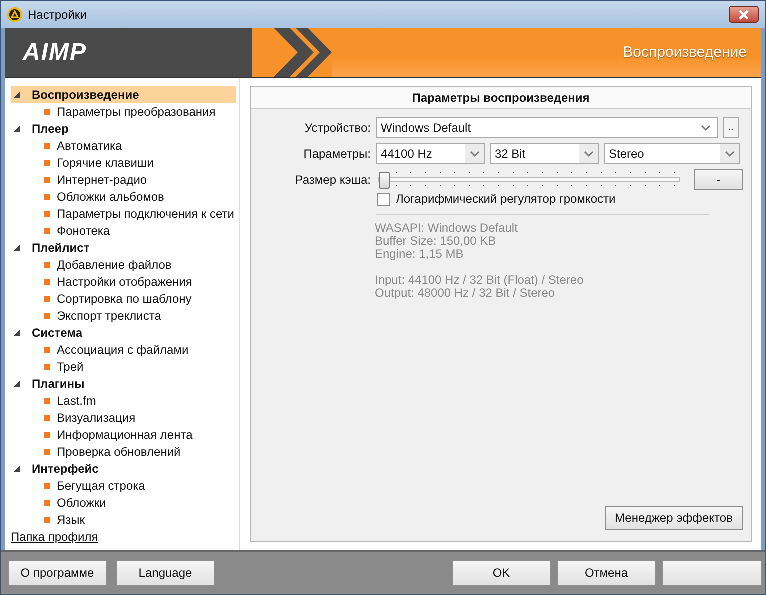  What do you see at coordinates (430, 153) in the screenshot?
I see `dropdown: 44100 Hz` at bounding box center [430, 153].